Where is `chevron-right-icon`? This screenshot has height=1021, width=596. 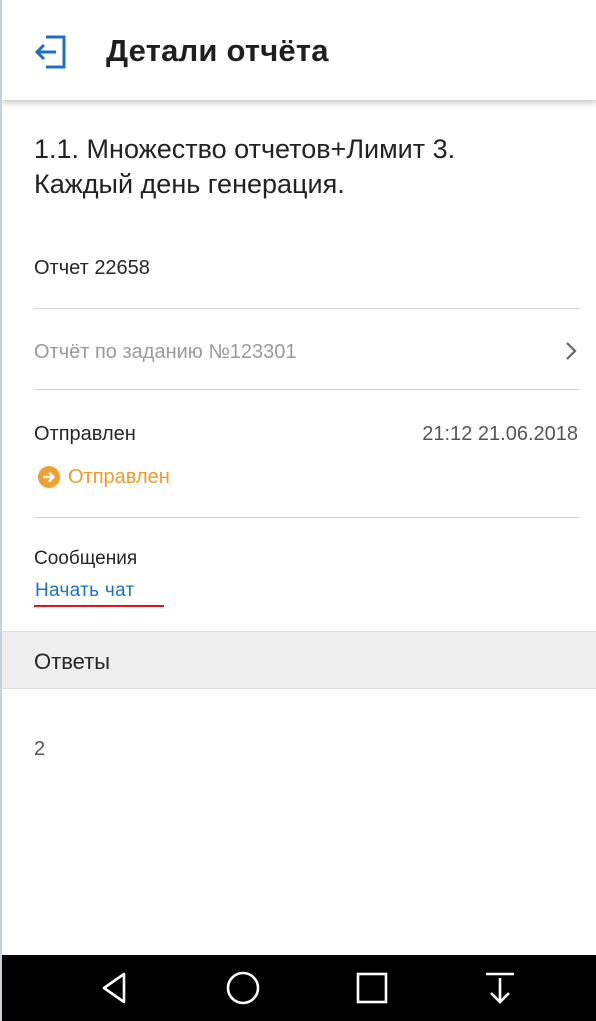
chevron-right-icon is located at coordinates (571, 351).